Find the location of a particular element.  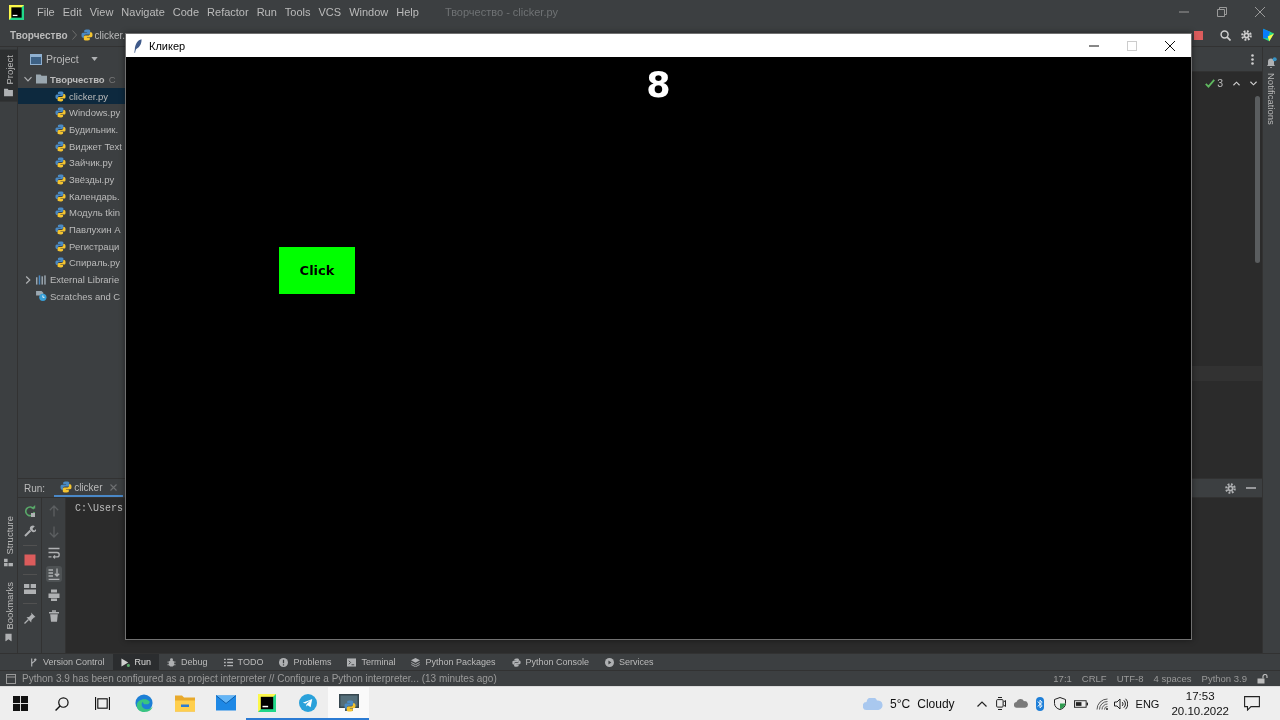

wrench-icon is located at coordinates (29, 531).